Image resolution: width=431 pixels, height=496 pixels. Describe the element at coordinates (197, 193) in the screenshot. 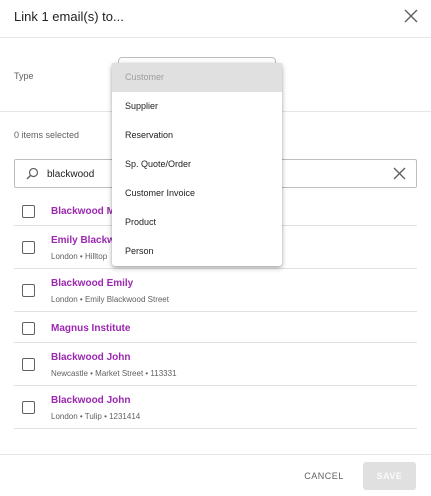

I see `type-option-customer-invoice: Customer Invoice` at that location.